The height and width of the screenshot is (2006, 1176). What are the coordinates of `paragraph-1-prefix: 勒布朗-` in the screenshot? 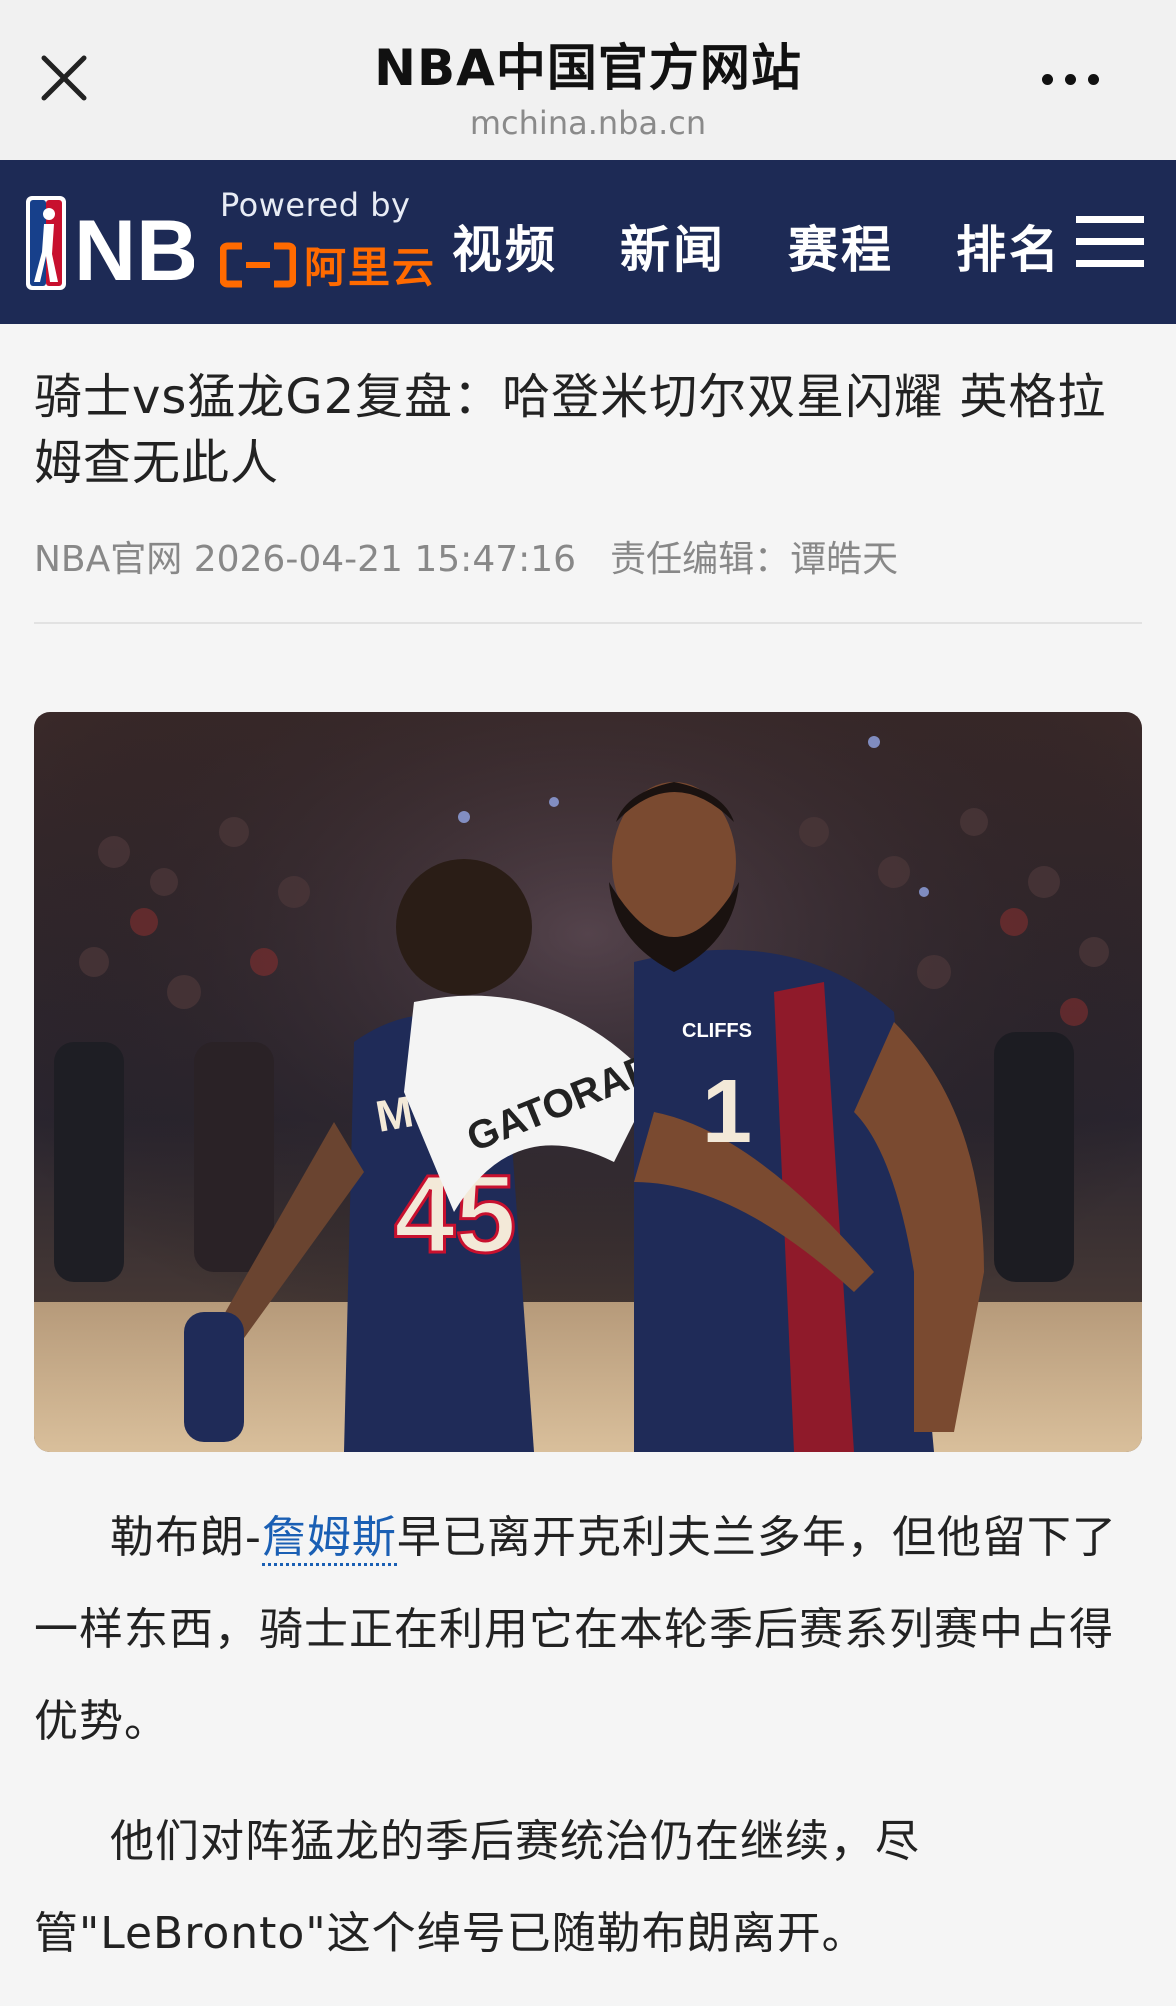 It's located at (186, 1537).